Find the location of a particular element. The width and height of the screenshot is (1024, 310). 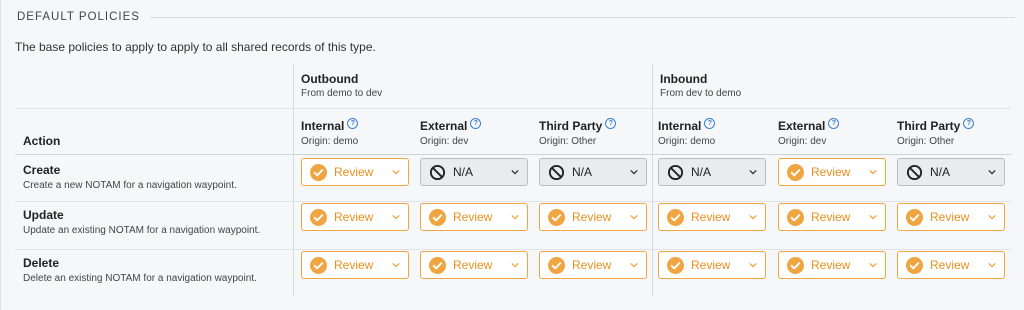

policy-select-update-1: Review is located at coordinates (474, 217).